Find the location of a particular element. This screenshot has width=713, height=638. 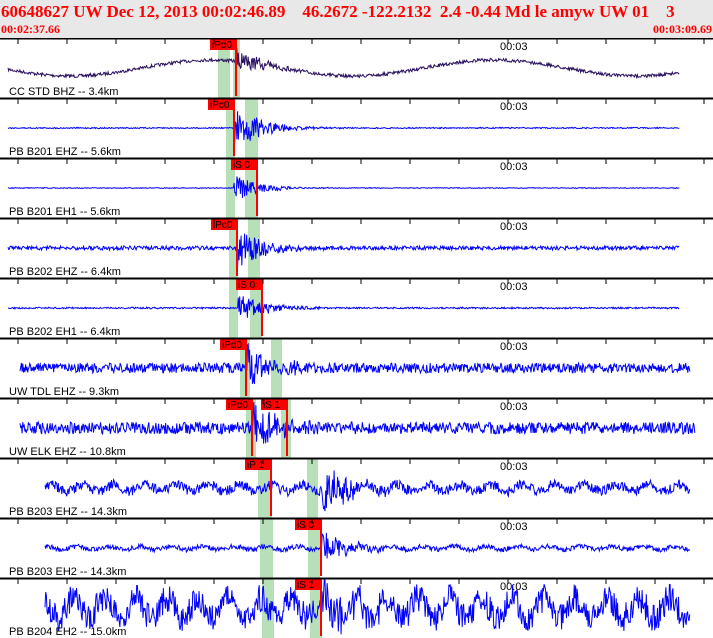

start-time: 00:02:37.66 is located at coordinates (30, 29).